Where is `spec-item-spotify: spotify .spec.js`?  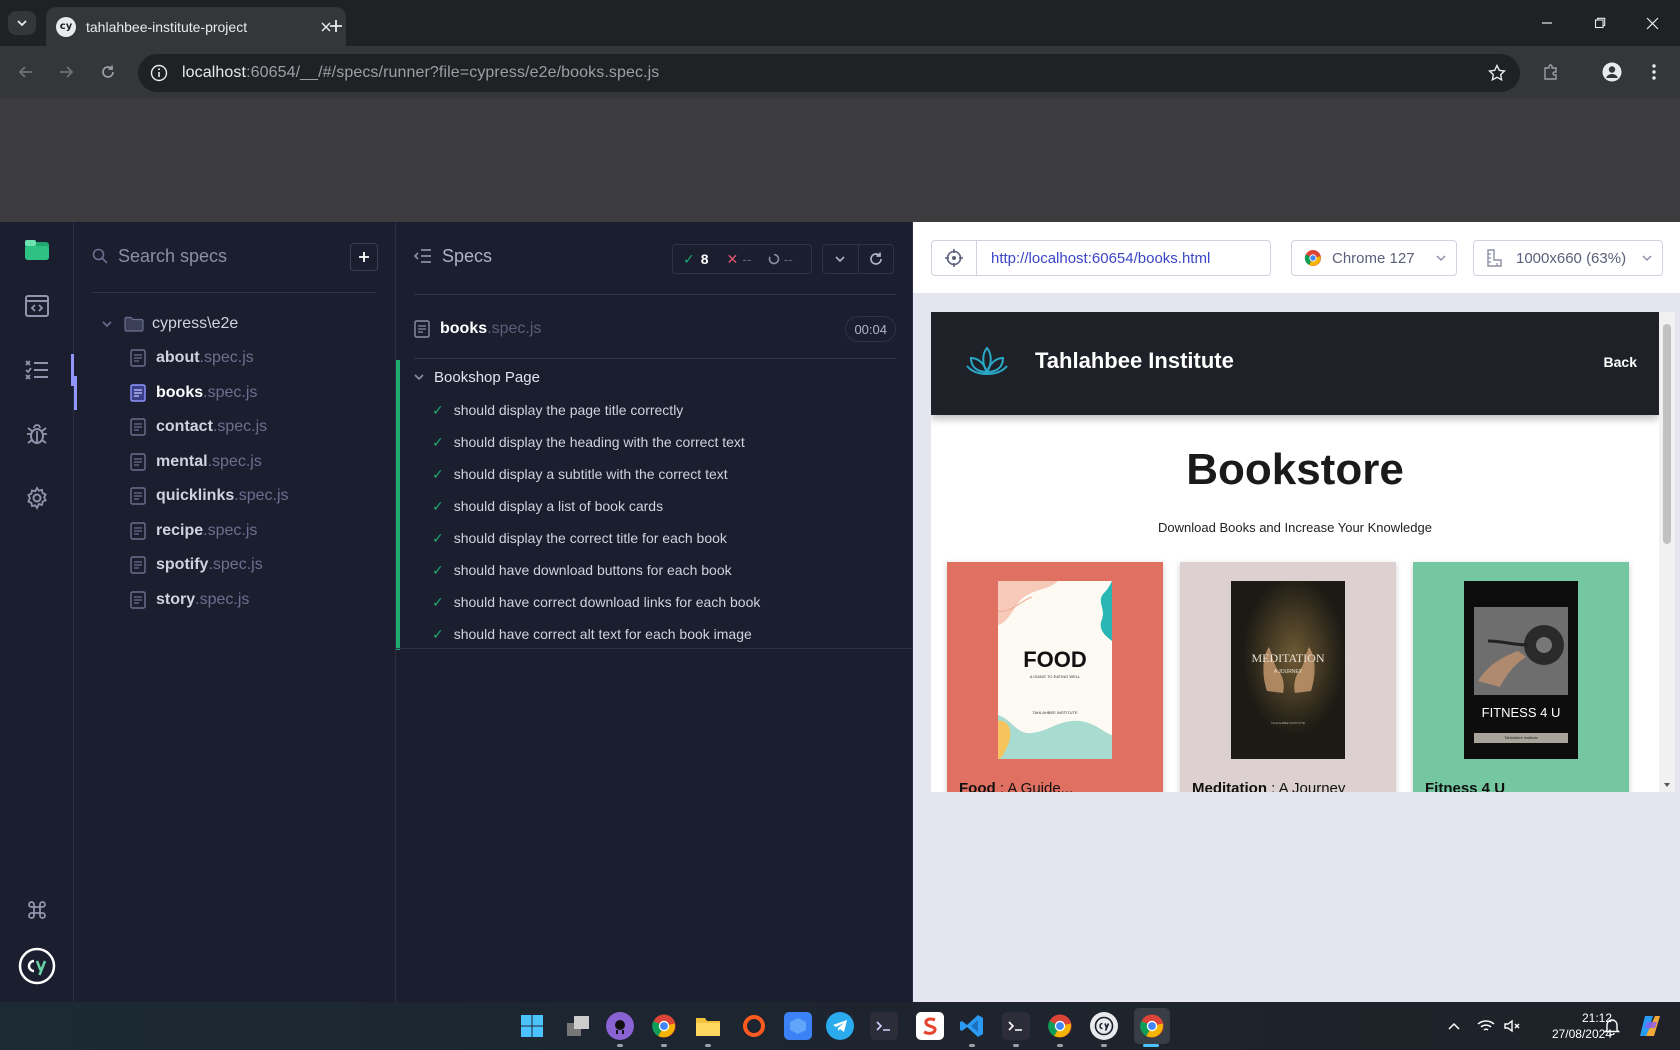
spec-item-spotify: spotify .spec.js is located at coordinates (237, 565).